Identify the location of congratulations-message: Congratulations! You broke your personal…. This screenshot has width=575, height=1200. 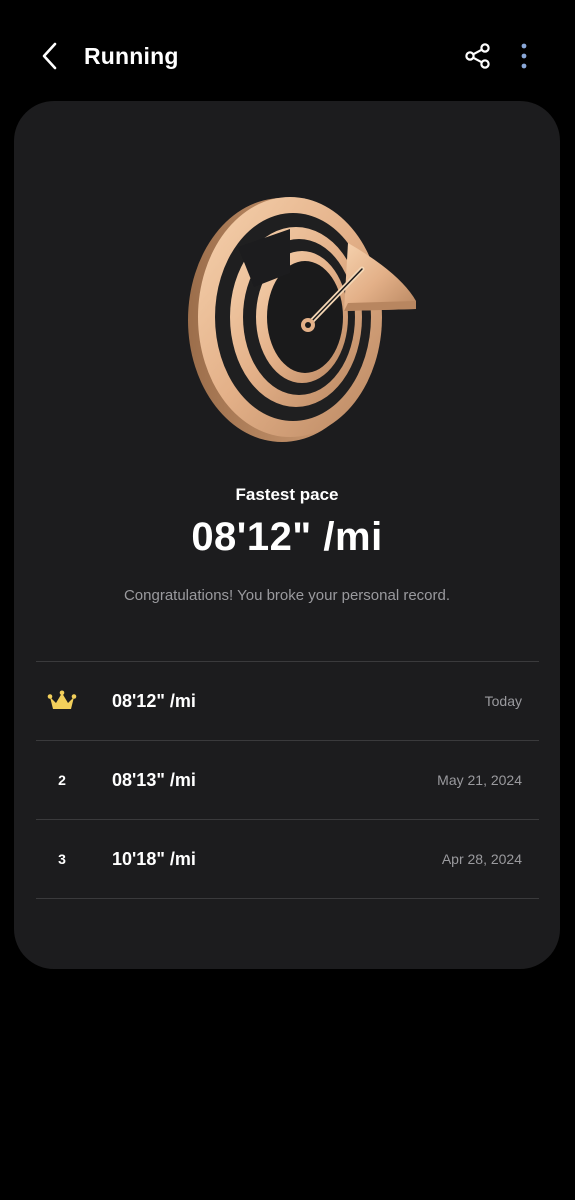
(287, 595).